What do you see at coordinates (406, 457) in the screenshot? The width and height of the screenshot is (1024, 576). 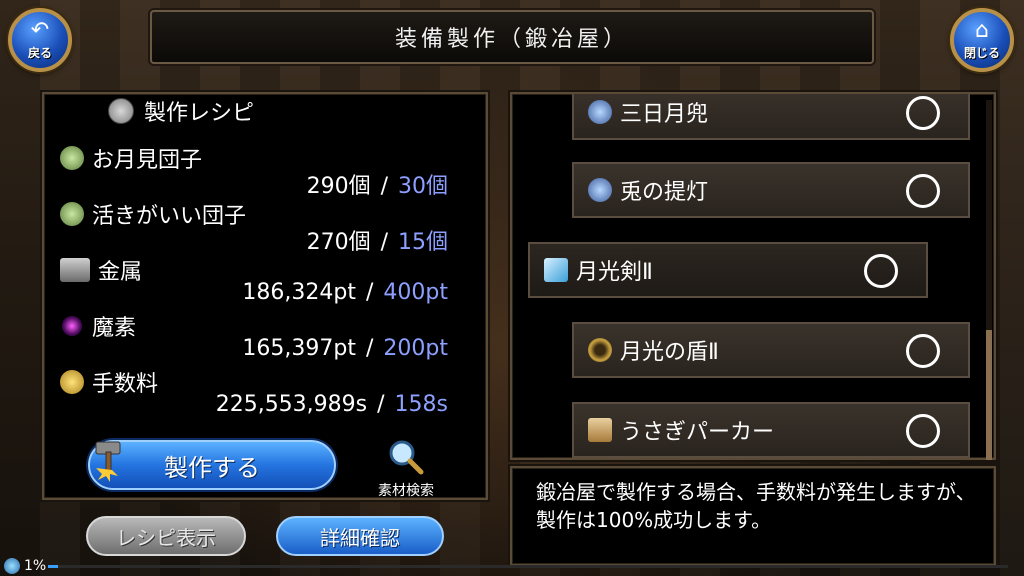 I see `magnifier-icon` at bounding box center [406, 457].